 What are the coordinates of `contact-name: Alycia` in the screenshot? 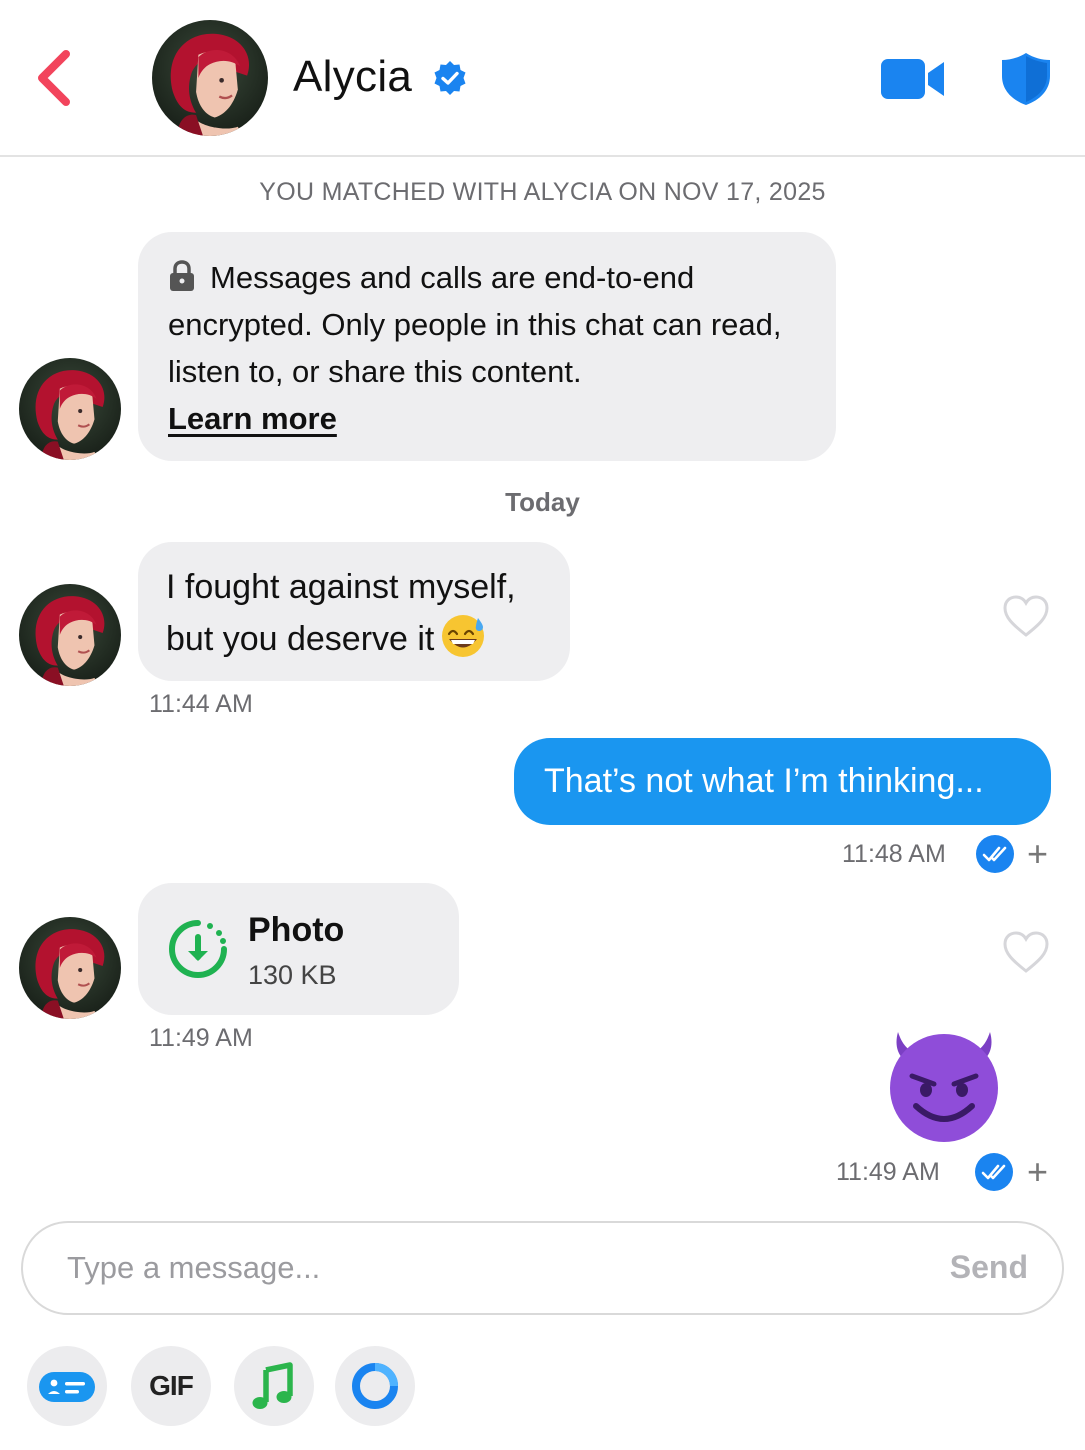 It's located at (352, 77).